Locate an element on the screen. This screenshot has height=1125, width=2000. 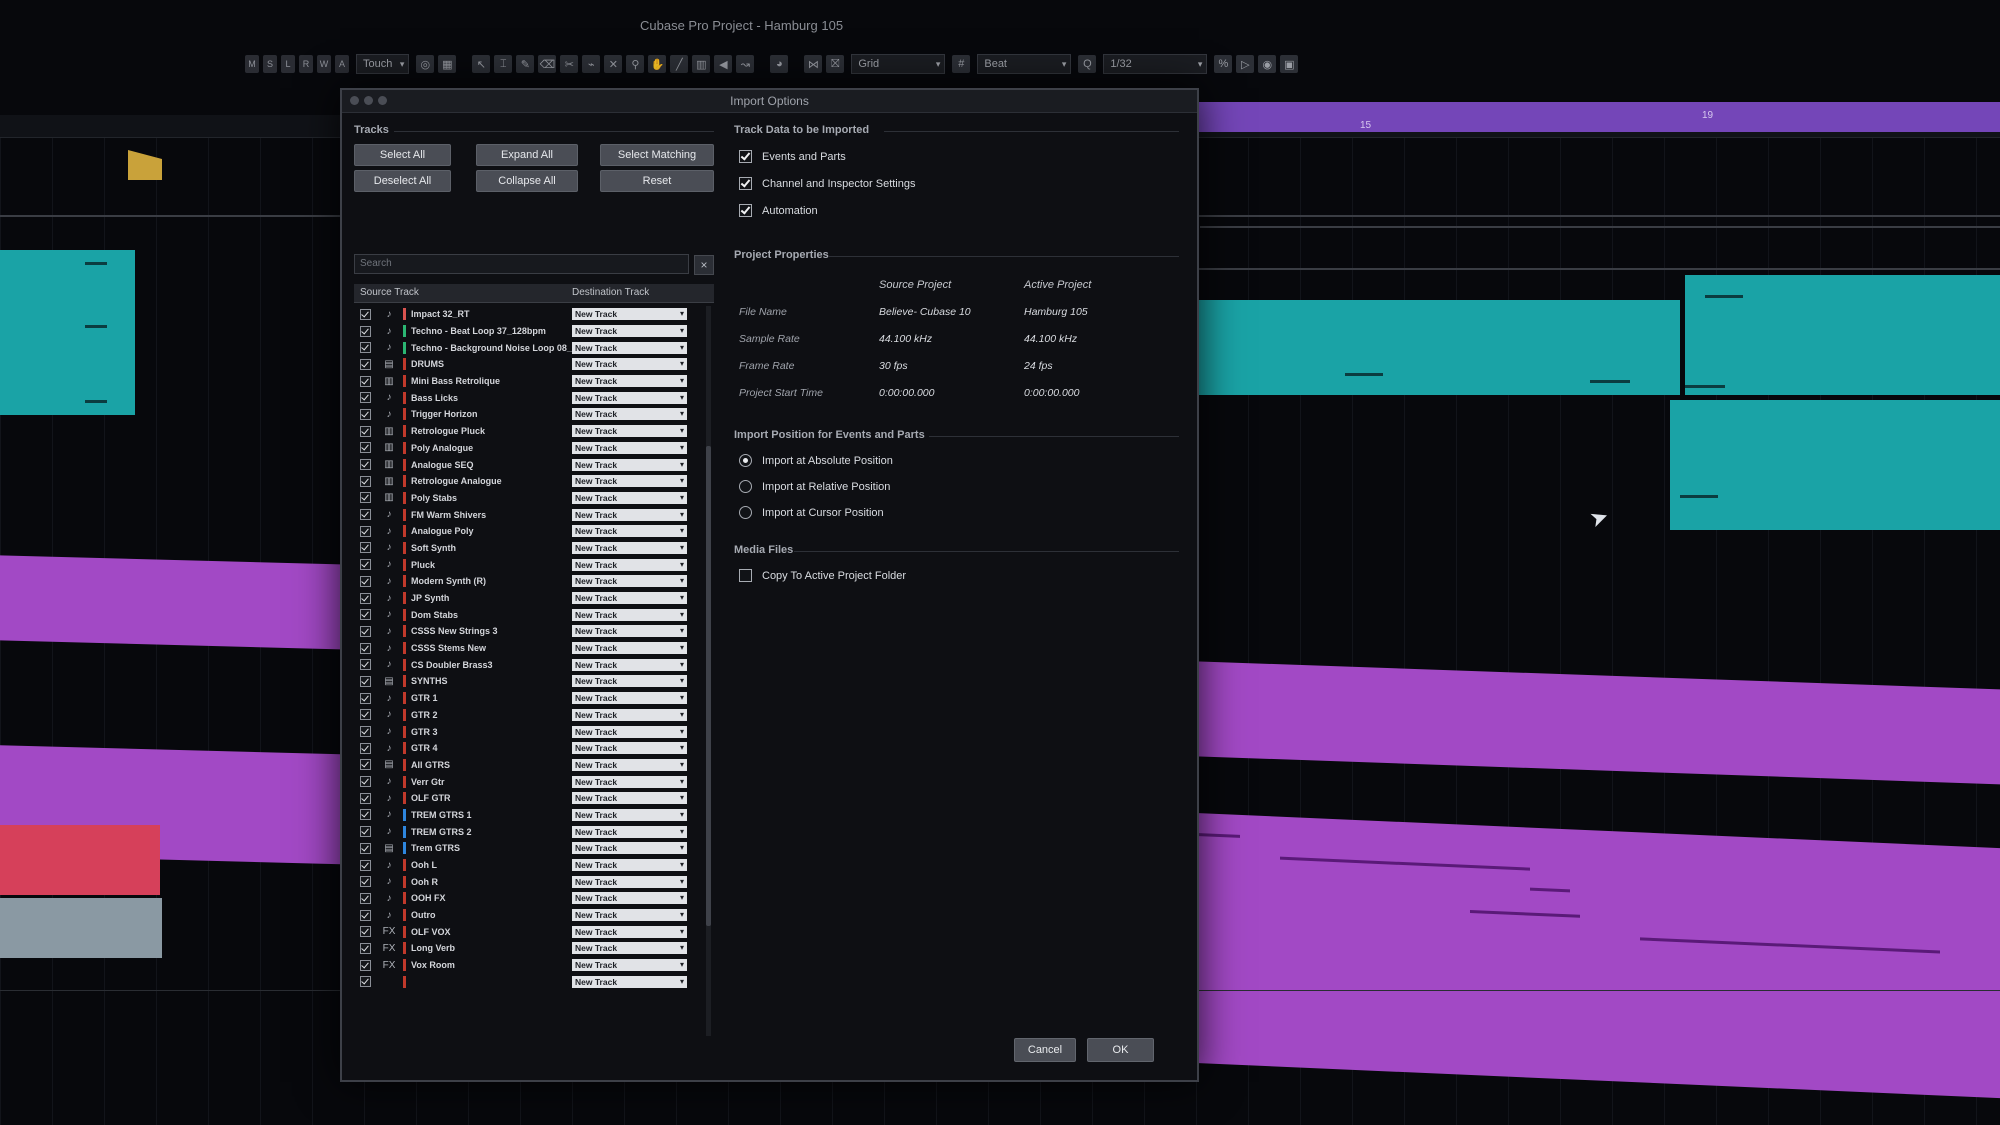
toolbar-write-button: W is located at coordinates (324, 64).